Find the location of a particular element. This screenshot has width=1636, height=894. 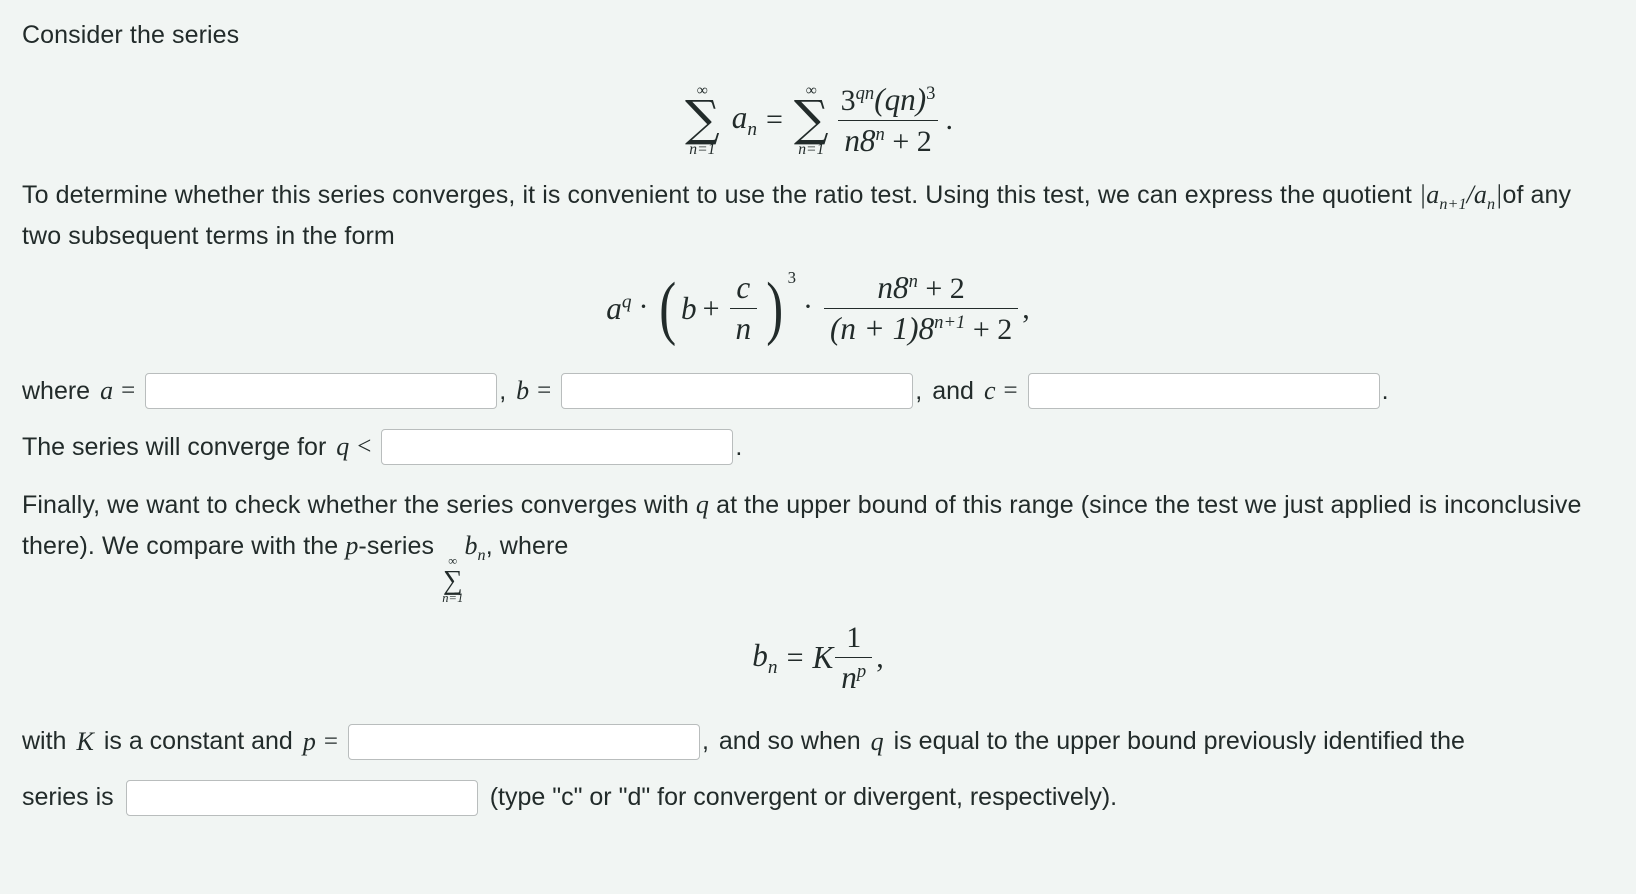

inline-comma: , is located at coordinates (489, 545).